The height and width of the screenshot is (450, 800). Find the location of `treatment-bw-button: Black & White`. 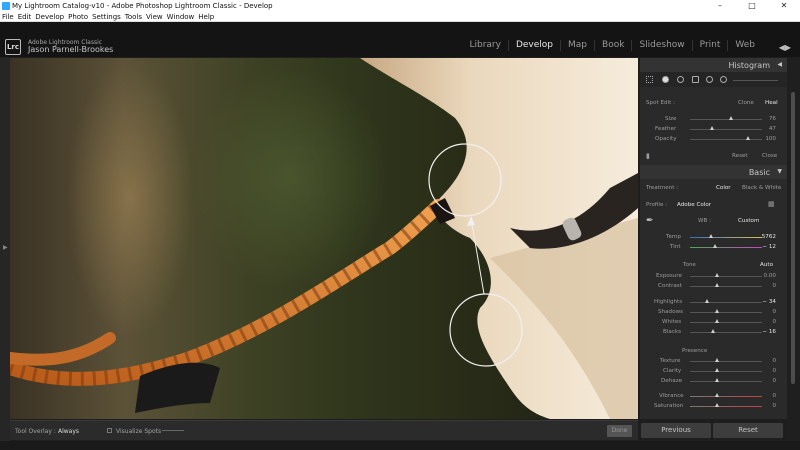

treatment-bw-button: Black & White is located at coordinates (761, 188).